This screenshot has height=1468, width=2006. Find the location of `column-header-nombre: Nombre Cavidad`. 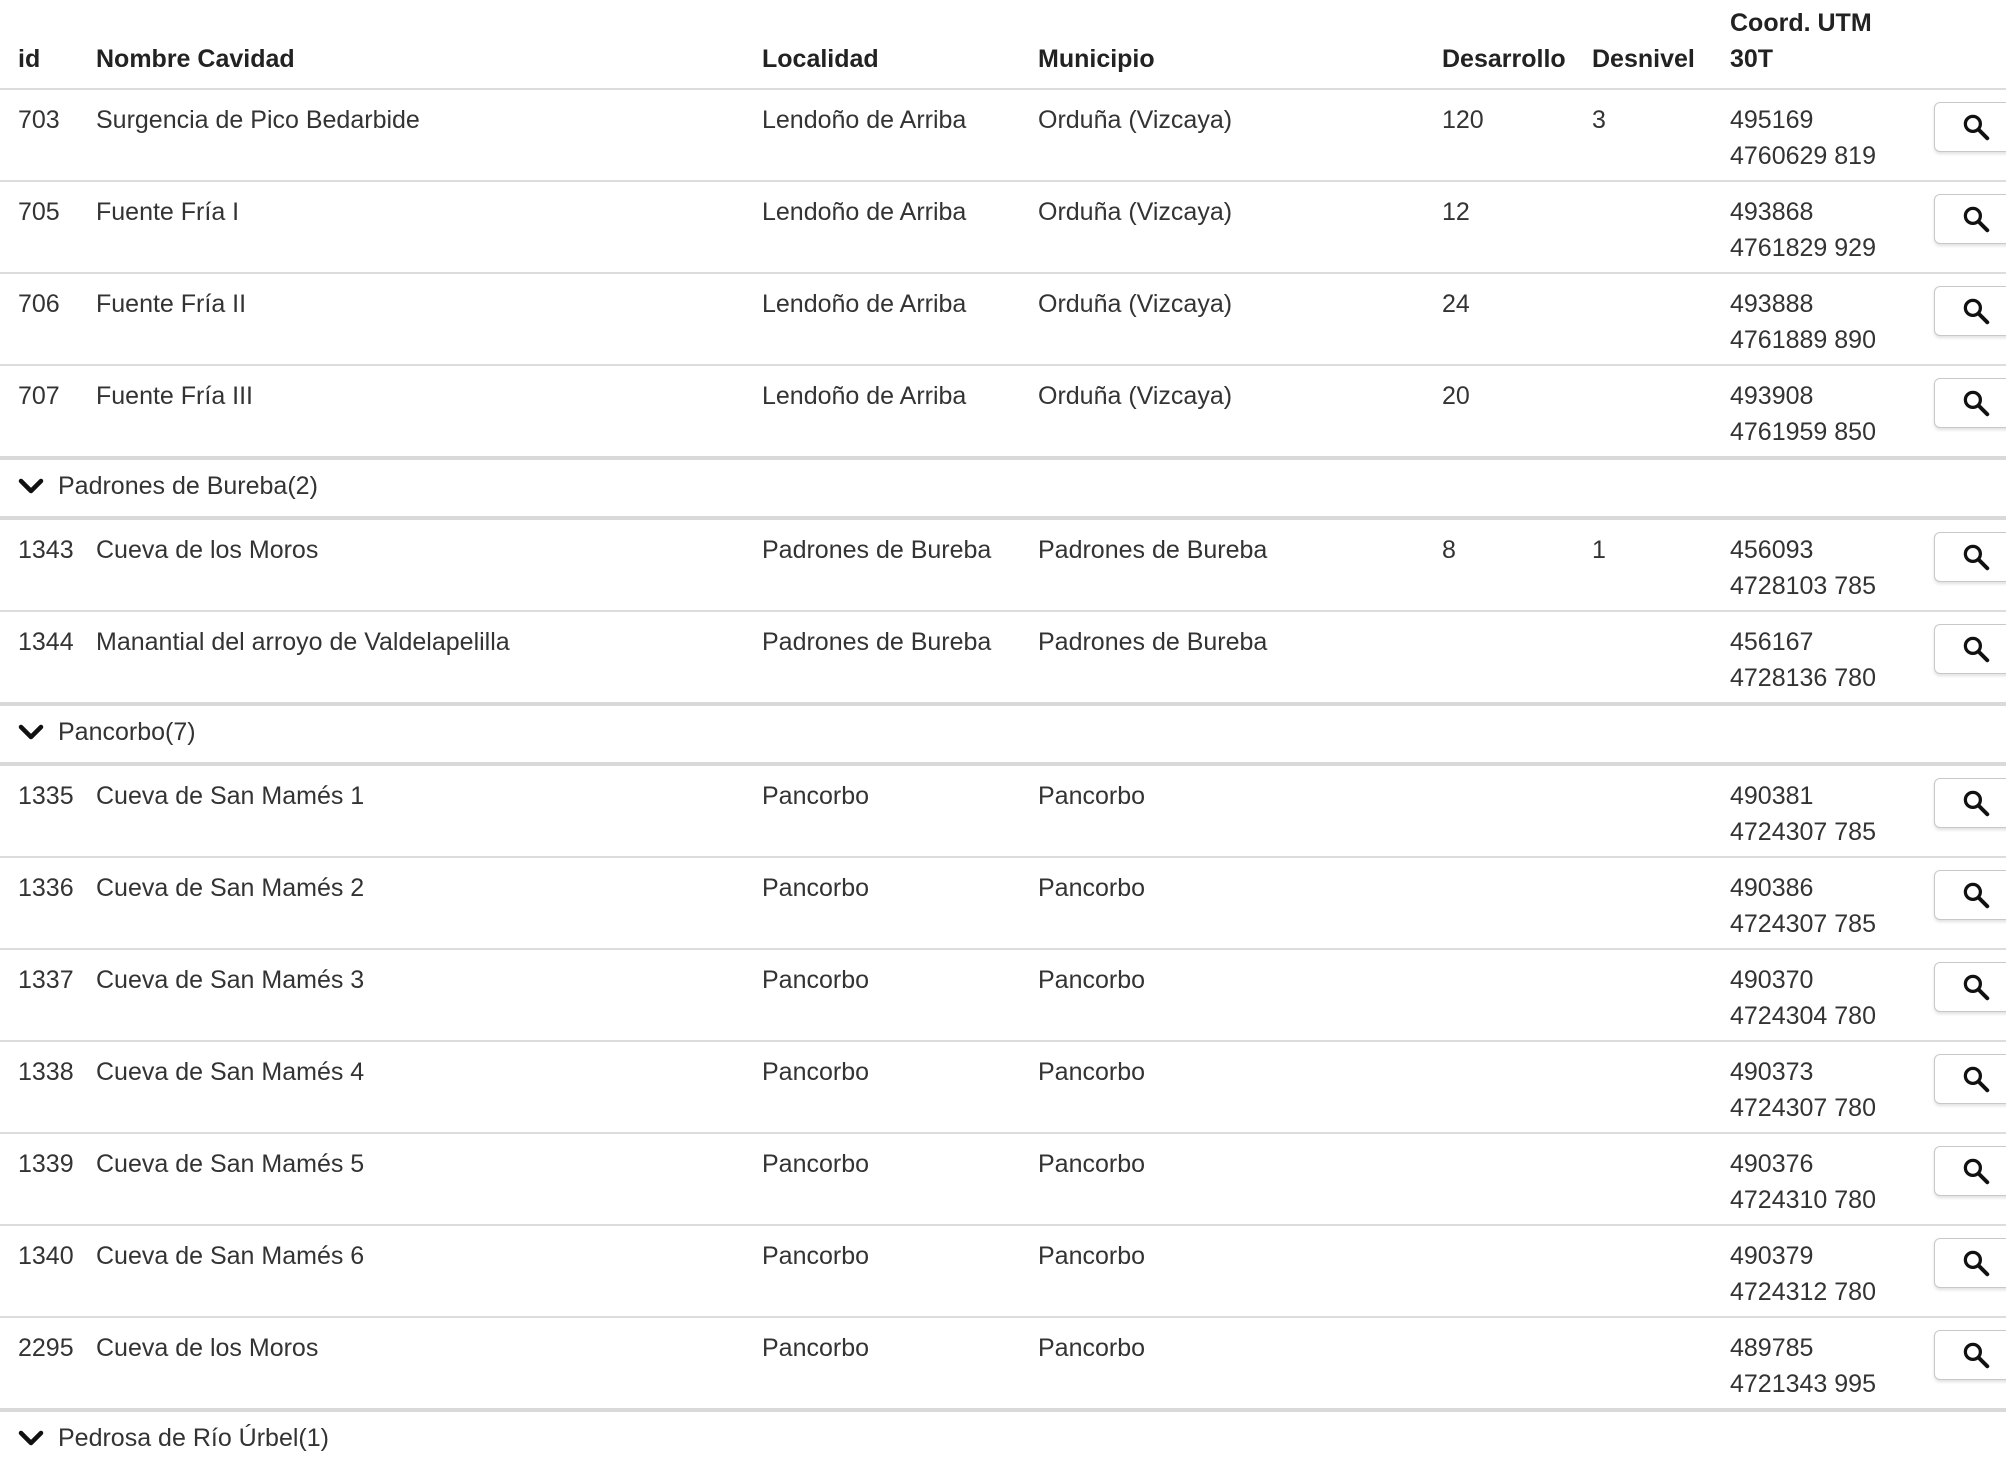

column-header-nombre: Nombre Cavidad is located at coordinates (429, 45).